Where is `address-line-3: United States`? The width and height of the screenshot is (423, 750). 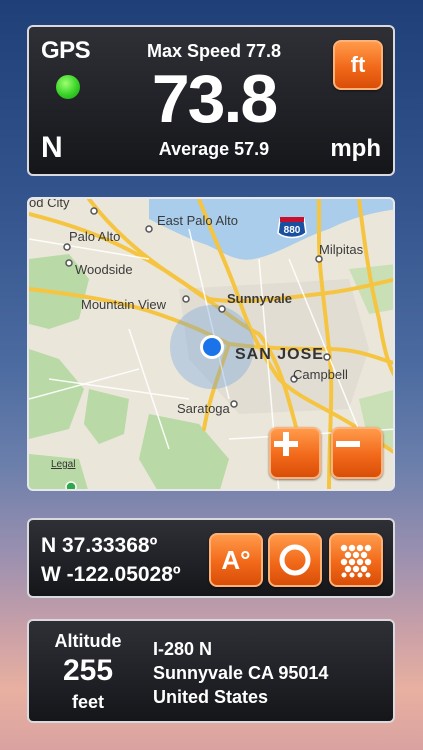
address-line-3: United States is located at coordinates (211, 697).